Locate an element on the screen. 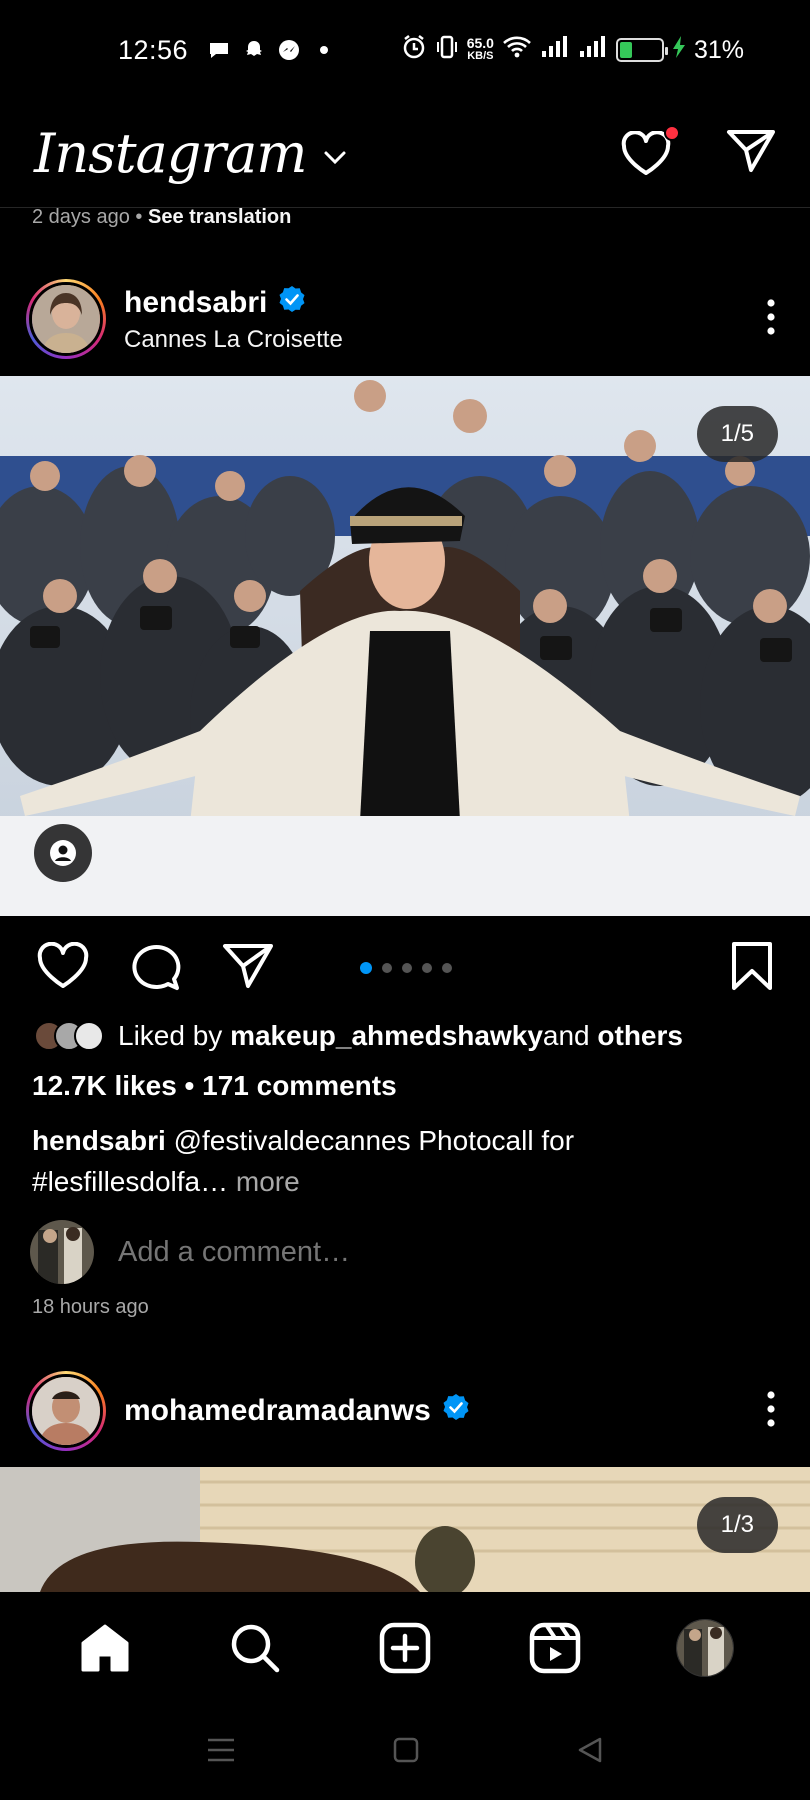 This screenshot has width=810, height=1800. bookmark-icon is located at coordinates (752, 965).